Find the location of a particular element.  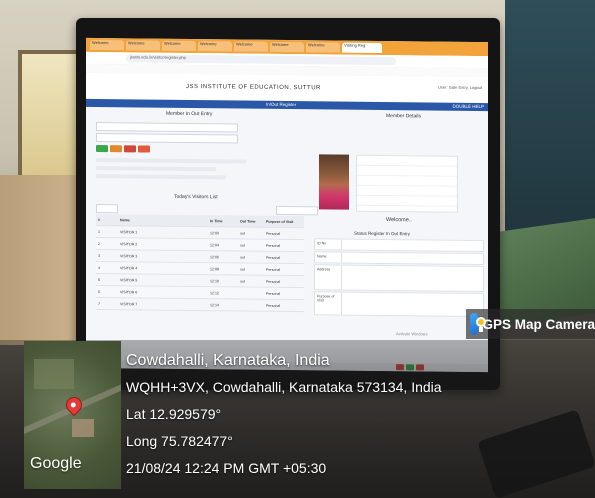

cell: 1 is located at coordinates (99, 231).